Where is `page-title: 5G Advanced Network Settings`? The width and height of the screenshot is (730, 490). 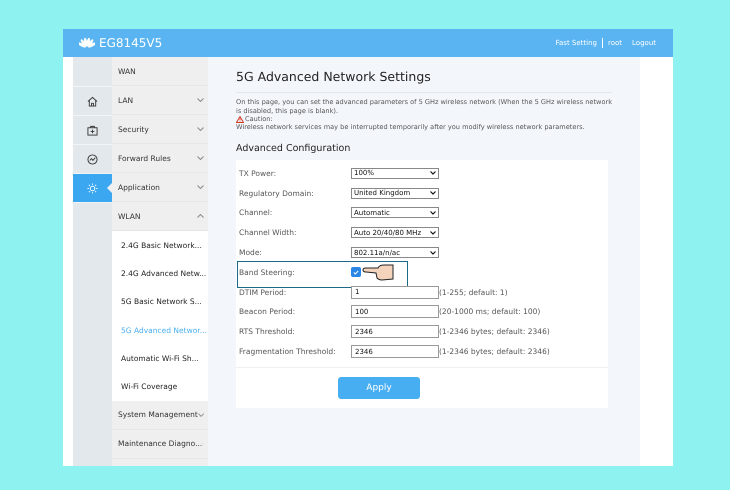 page-title: 5G Advanced Network Settings is located at coordinates (424, 81).